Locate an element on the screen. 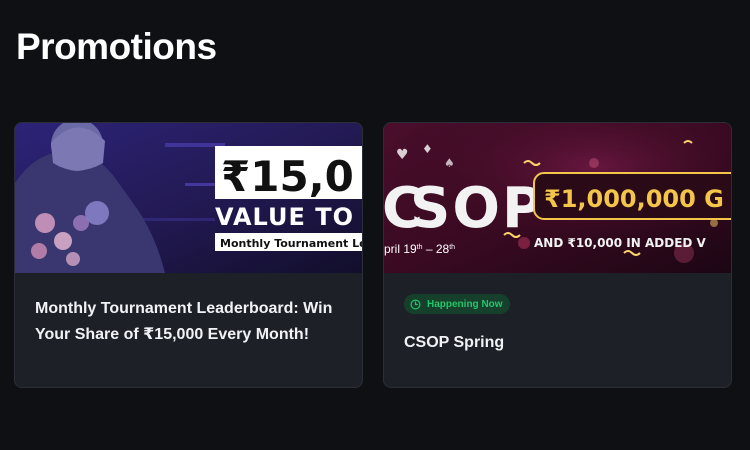 This screenshot has height=450, width=750. status-badge: Happening Now is located at coordinates (457, 304).